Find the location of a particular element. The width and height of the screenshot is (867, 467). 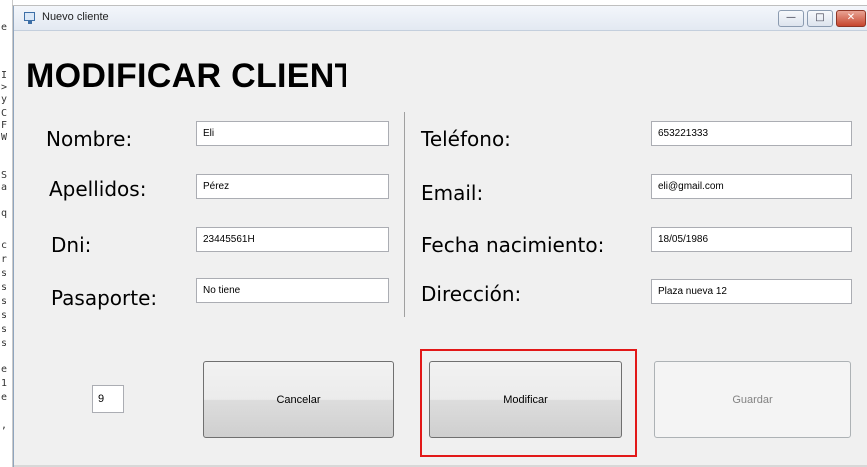

dni-field is located at coordinates (292, 239).